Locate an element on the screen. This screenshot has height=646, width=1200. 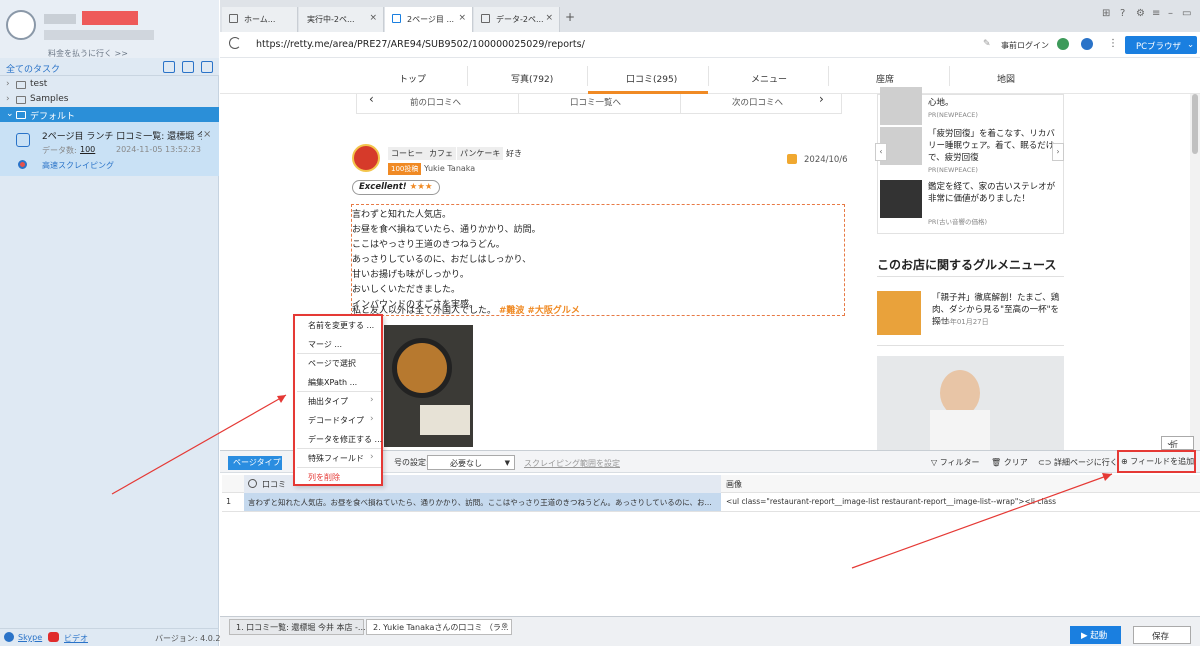
nav-seats: 座席 is located at coordinates (885, 78).